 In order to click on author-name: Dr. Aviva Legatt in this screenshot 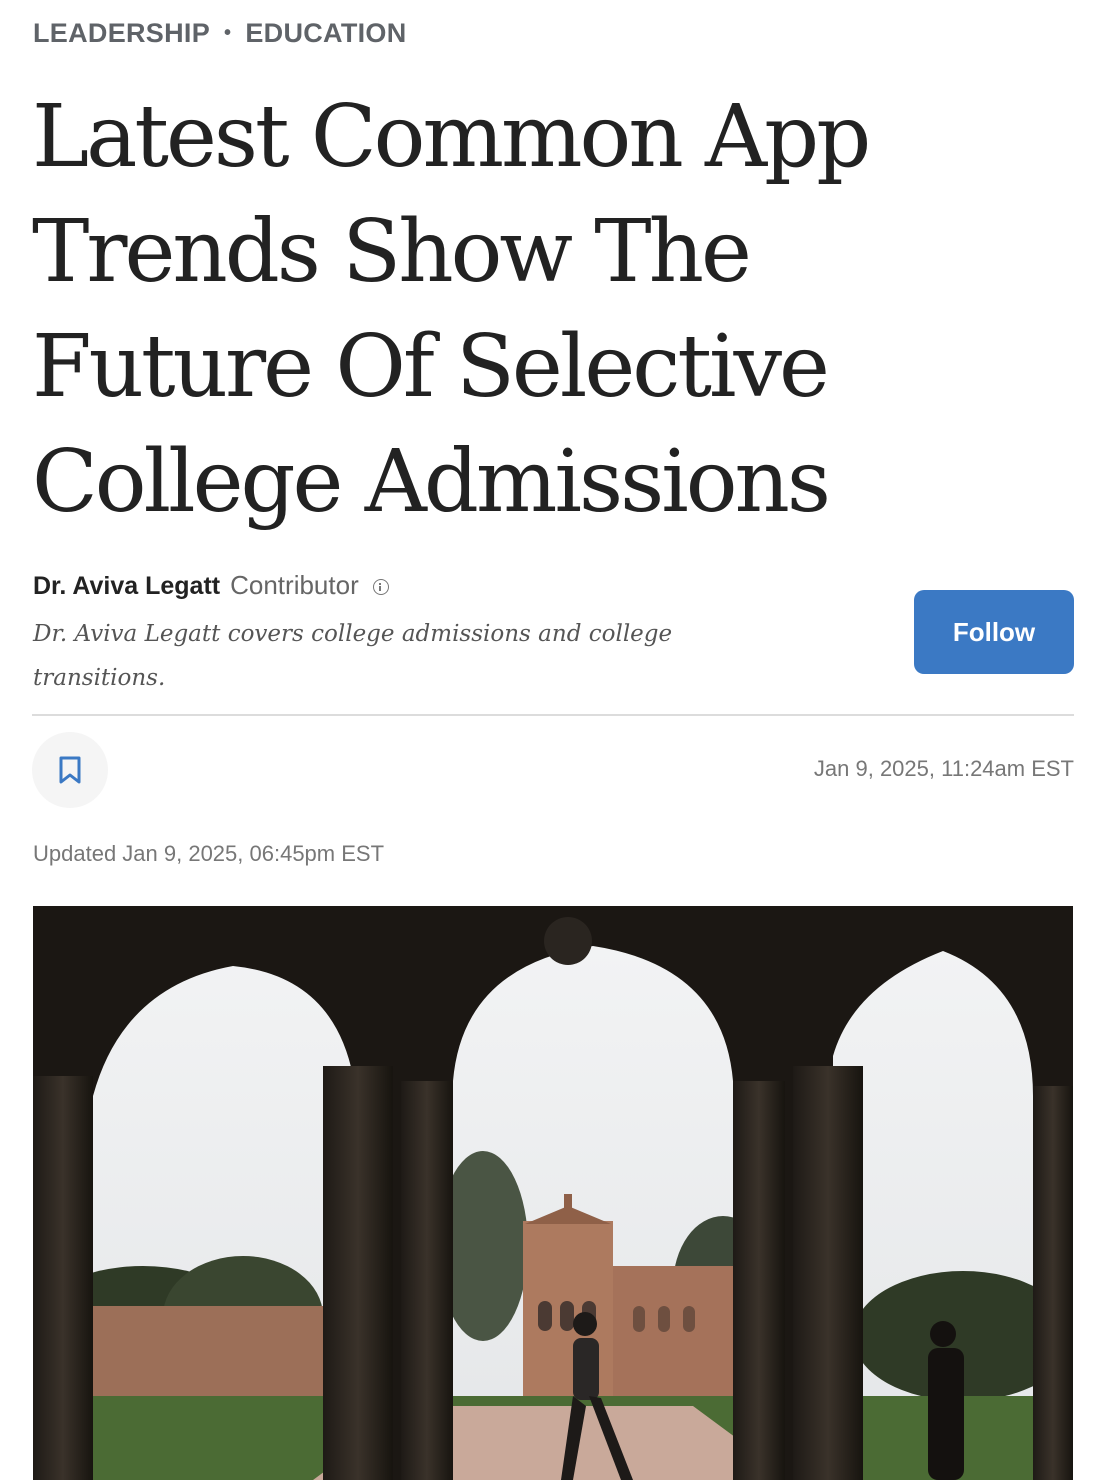, I will do `click(126, 586)`.